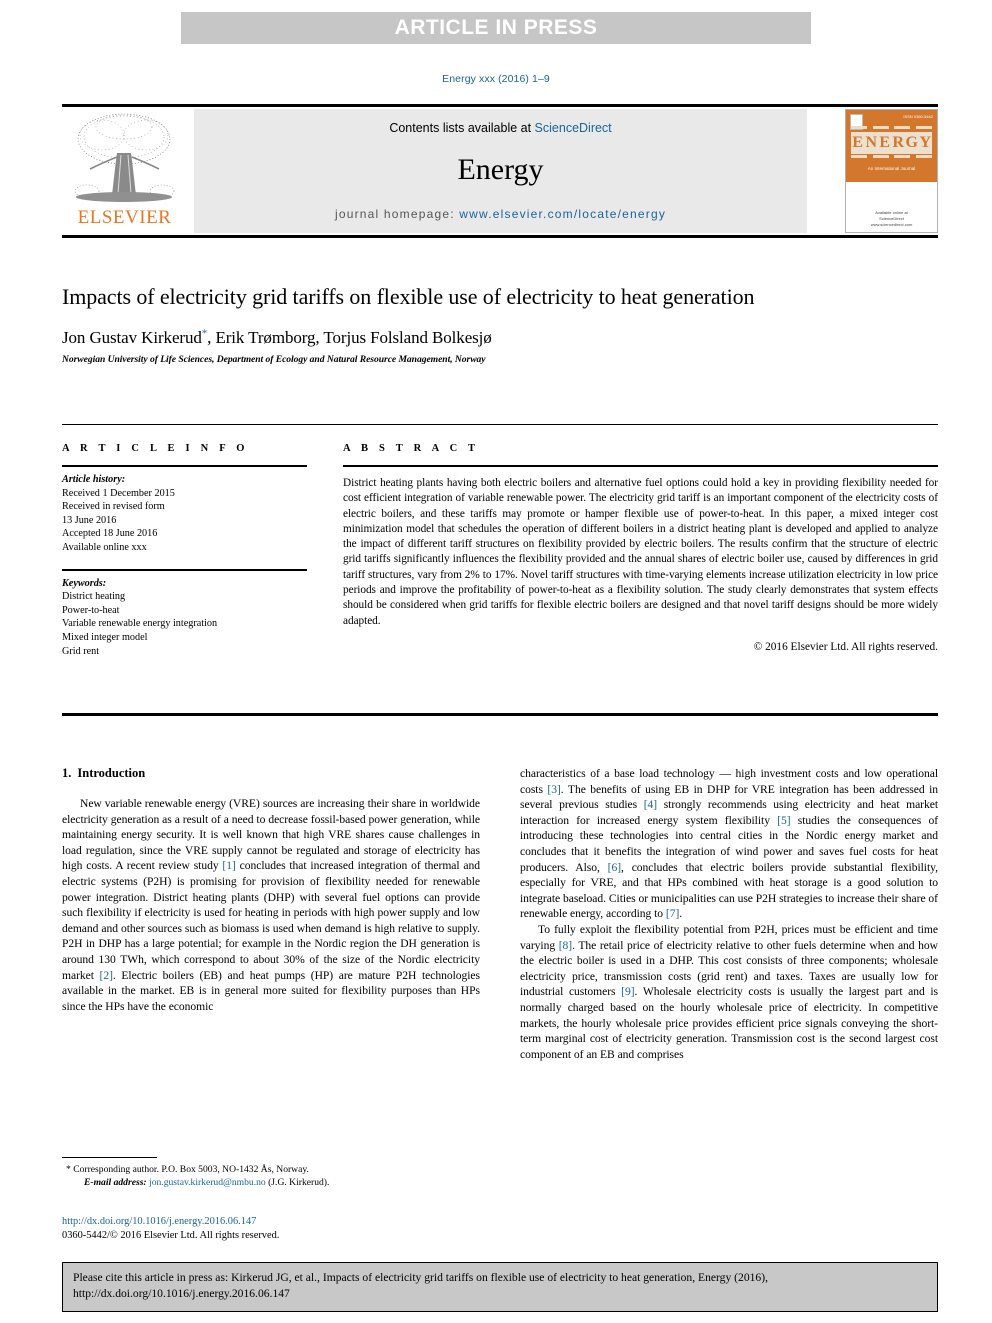 The width and height of the screenshot is (992, 1323). I want to click on citation-ref: [2], so click(106, 975).